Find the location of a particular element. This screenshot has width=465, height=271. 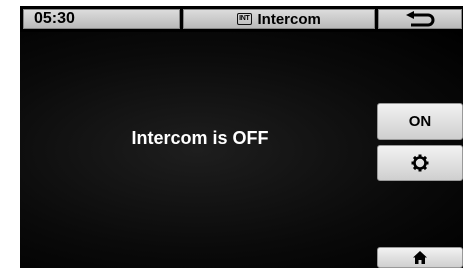

settings-button is located at coordinates (420, 163).